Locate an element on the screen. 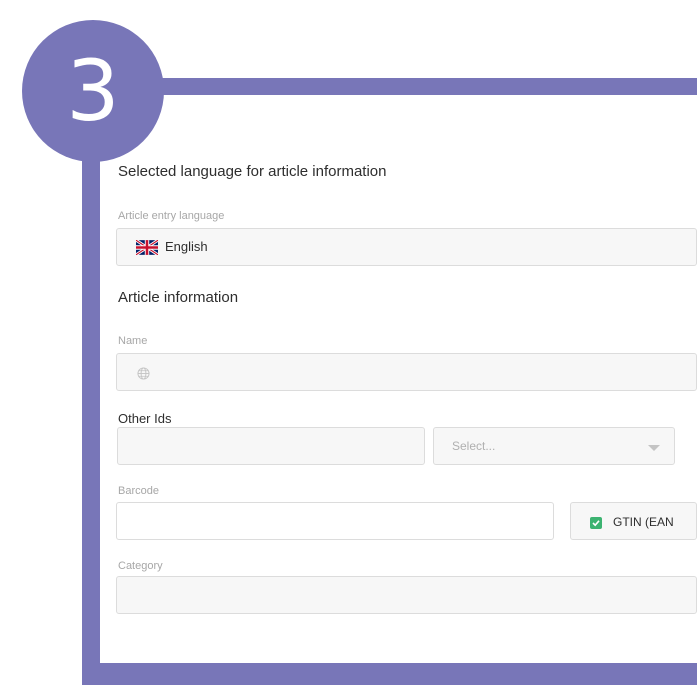 The width and height of the screenshot is (697, 685). chevron-down-icon is located at coordinates (654, 448).